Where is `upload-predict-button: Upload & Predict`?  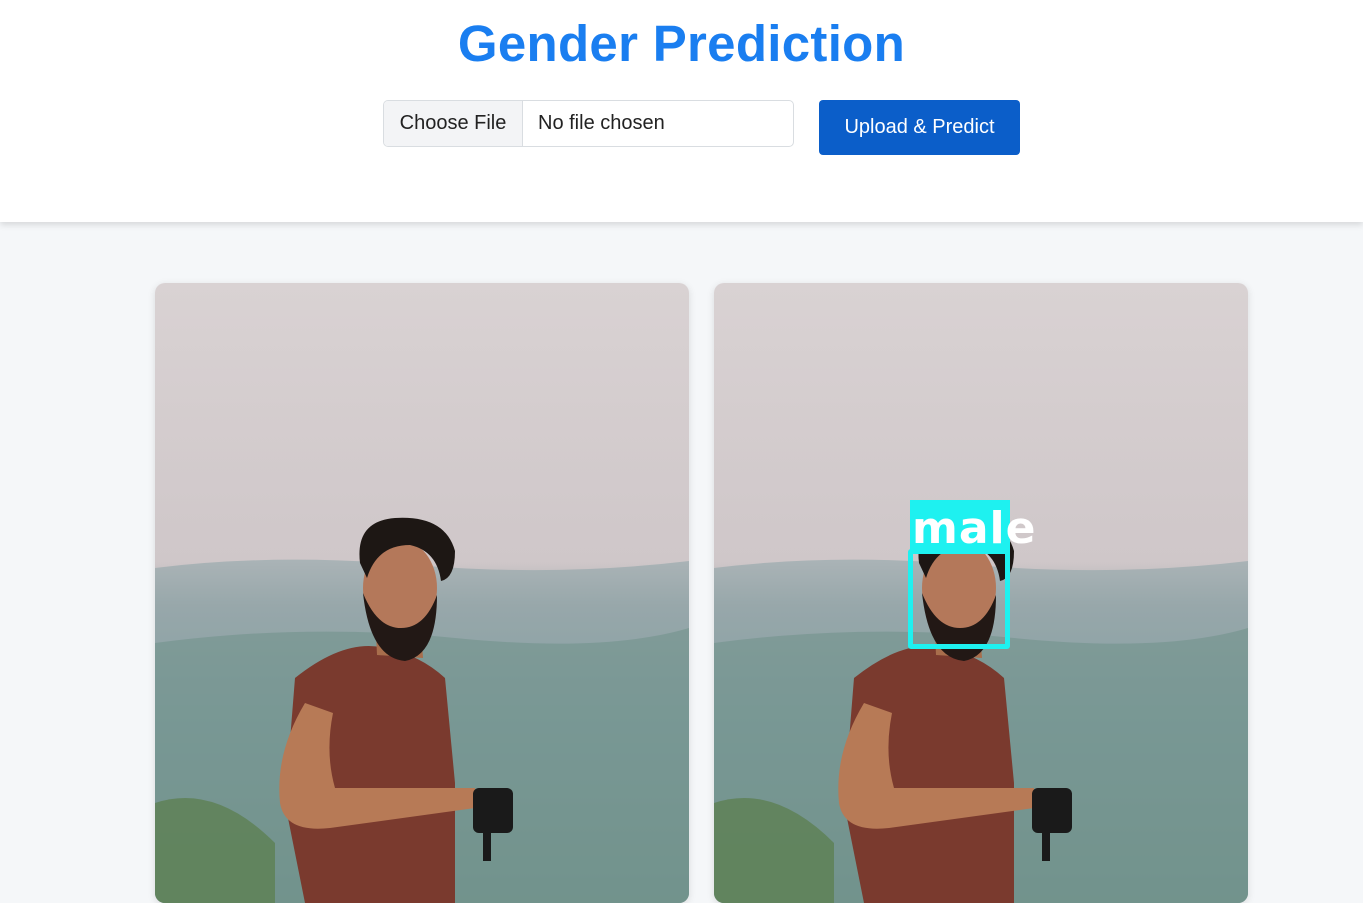
upload-predict-button: Upload & Predict is located at coordinates (919, 127).